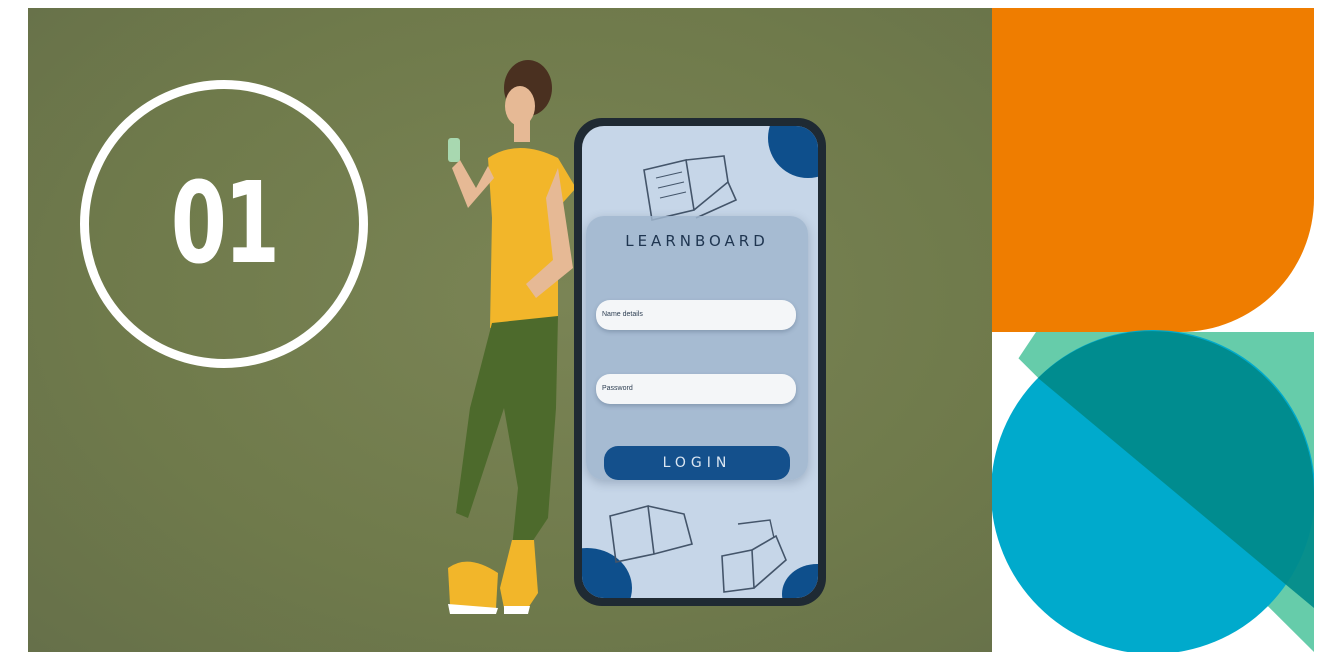 This screenshot has width=1335, height=652. I want to click on phone-mockup: LEARNBOARD Name details Password LOGIN, so click(700, 362).